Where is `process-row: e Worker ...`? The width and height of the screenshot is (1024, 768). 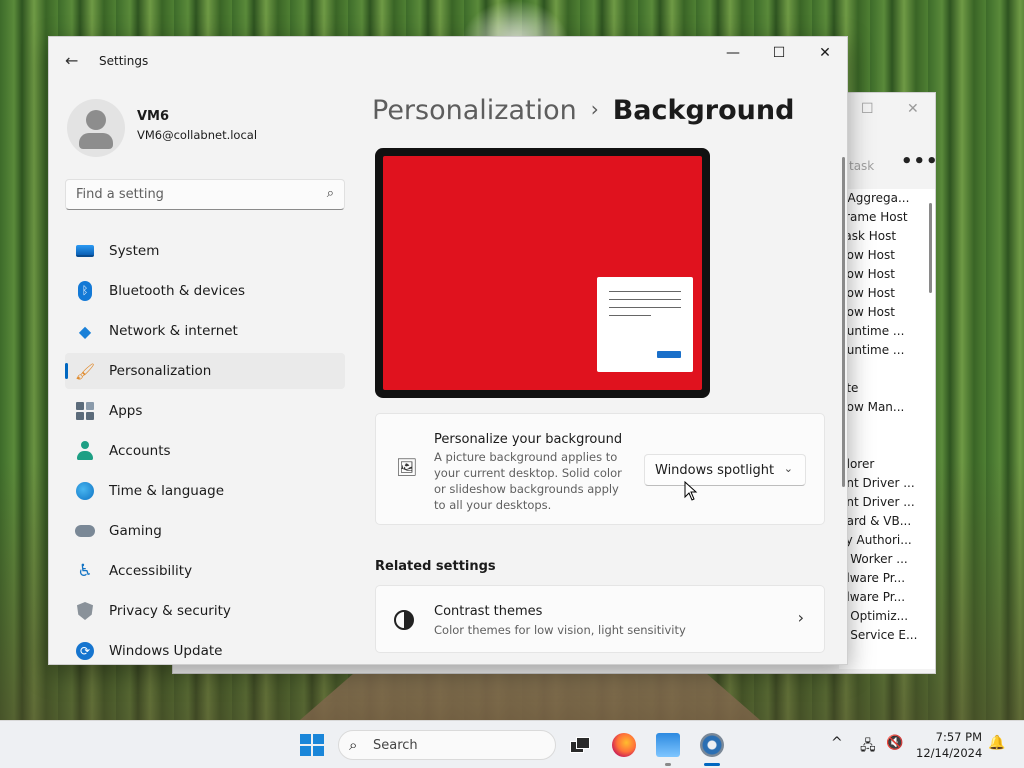
process-row: e Worker ... is located at coordinates (887, 559).